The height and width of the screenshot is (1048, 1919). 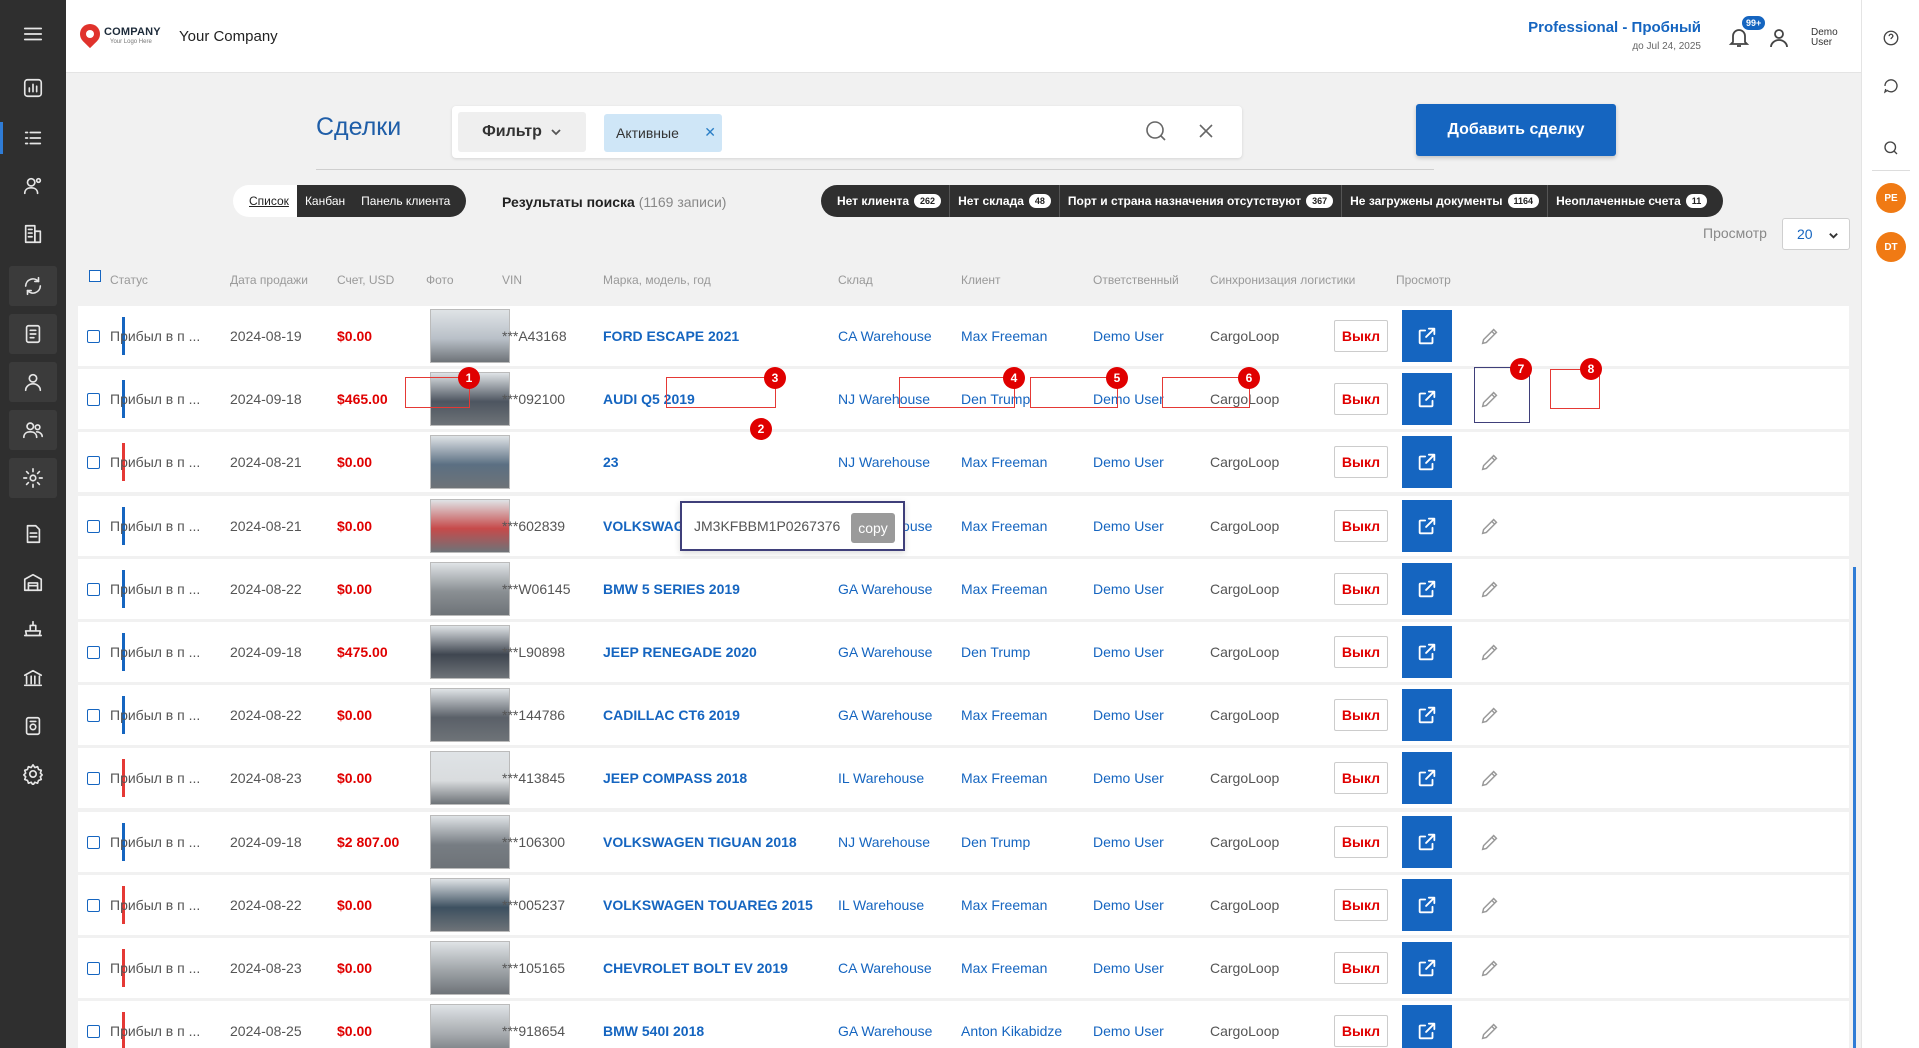 What do you see at coordinates (33, 34) in the screenshot?
I see `menu-icon` at bounding box center [33, 34].